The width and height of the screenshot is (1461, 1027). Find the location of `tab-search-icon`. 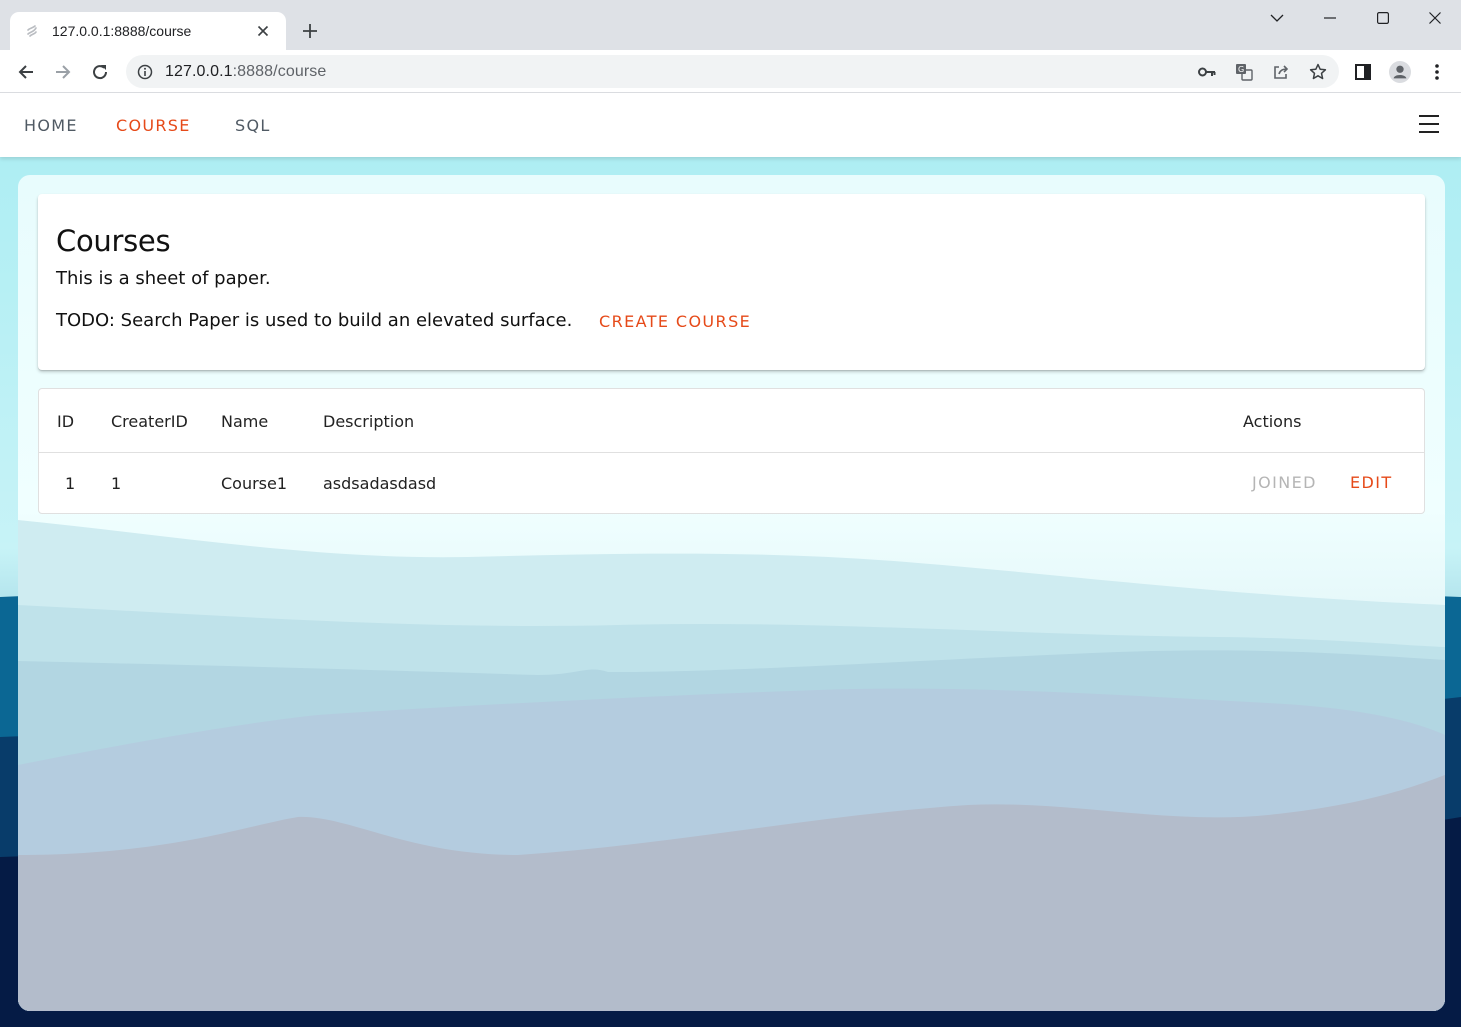

tab-search-icon is located at coordinates (1277, 18).